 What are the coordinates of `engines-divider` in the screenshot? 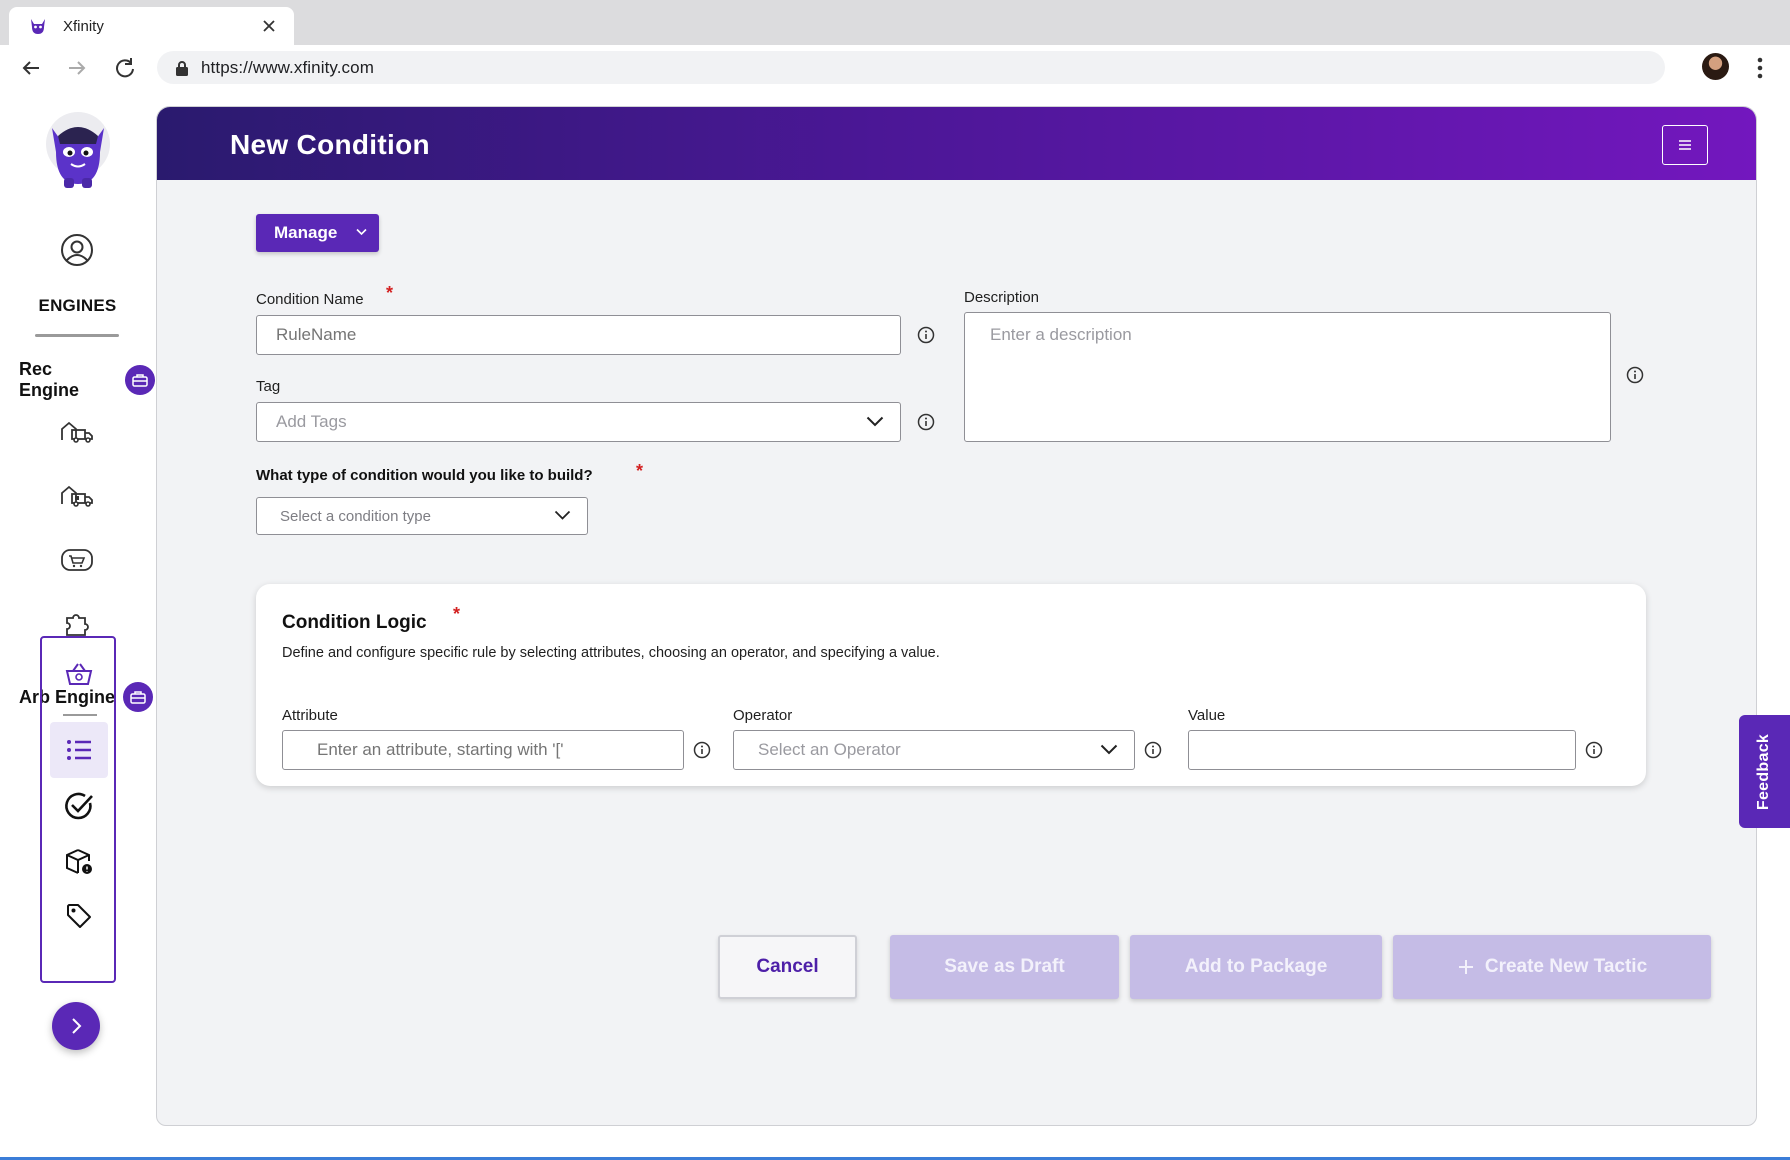 It's located at (77, 335).